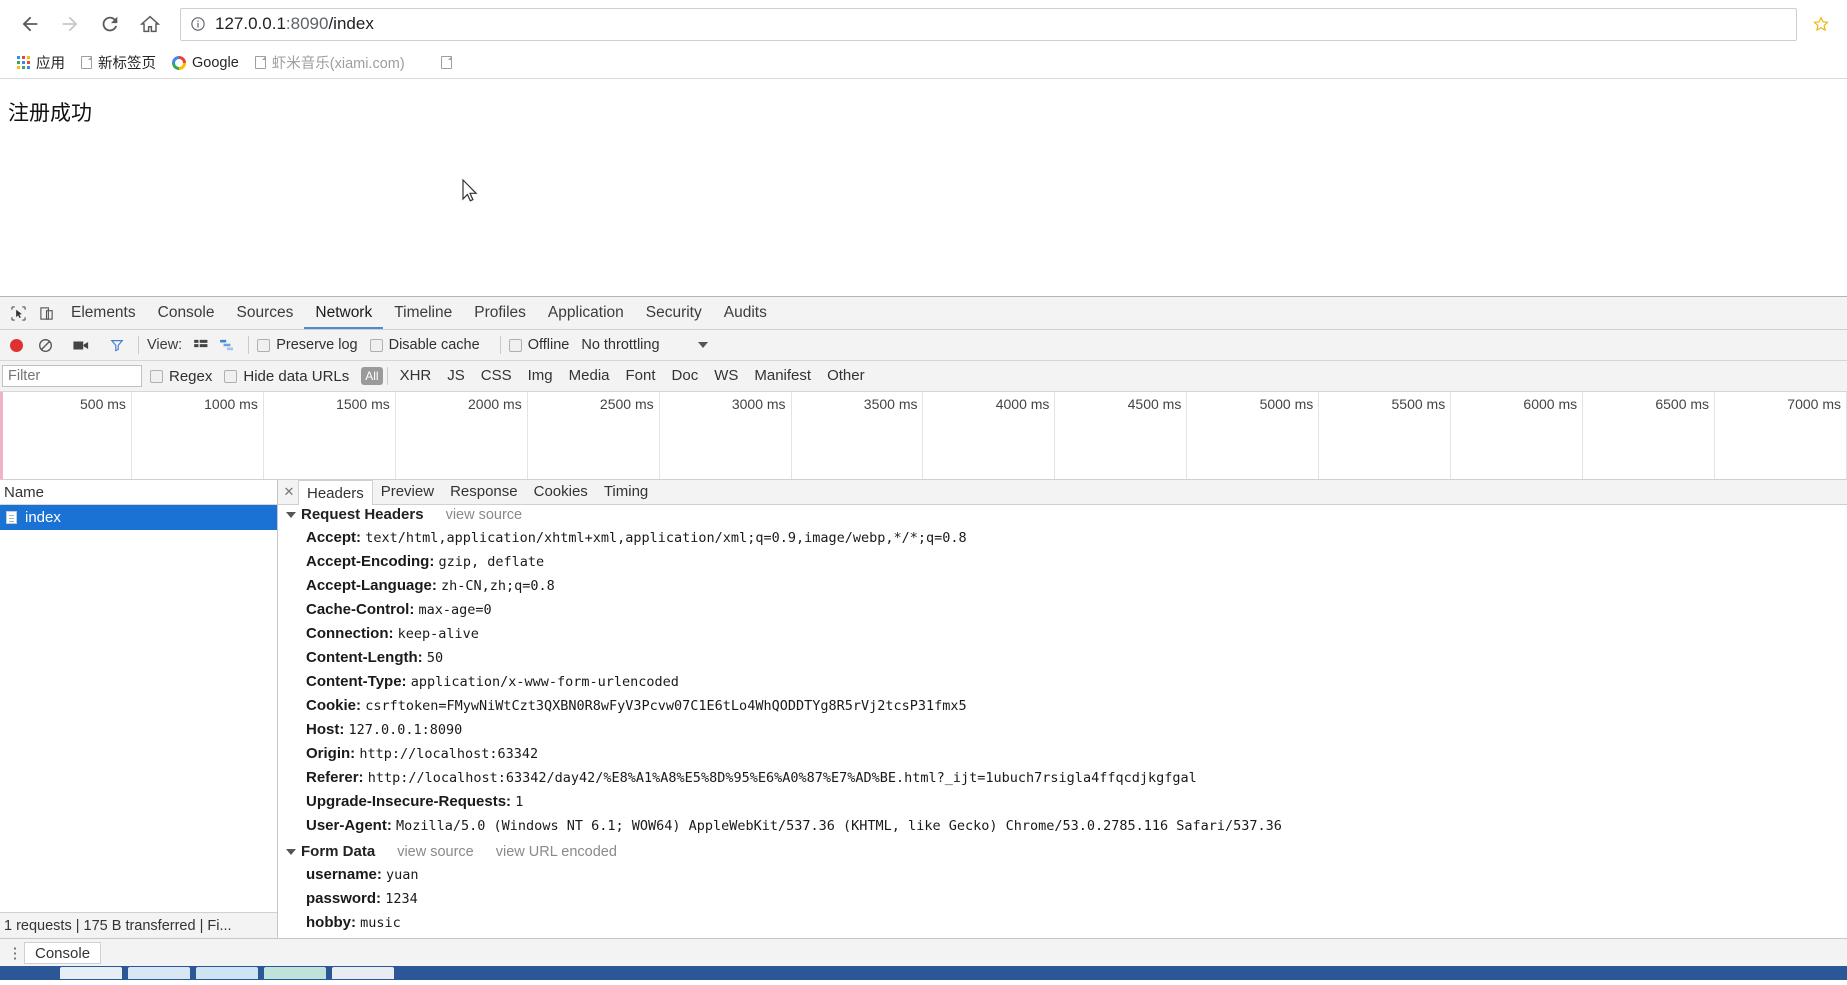 The image size is (1847, 985). What do you see at coordinates (181, 376) in the screenshot?
I see `regex-checkbox: Regex` at bounding box center [181, 376].